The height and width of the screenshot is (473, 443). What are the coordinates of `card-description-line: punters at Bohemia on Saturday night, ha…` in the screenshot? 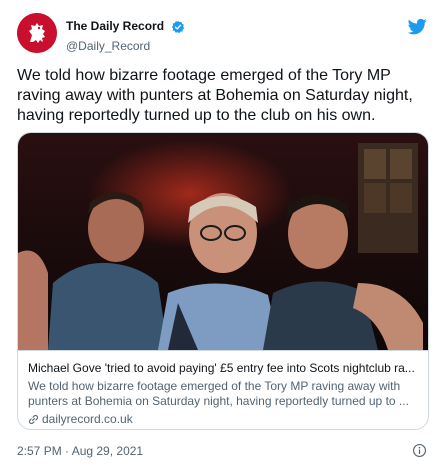 It's located at (218, 401).